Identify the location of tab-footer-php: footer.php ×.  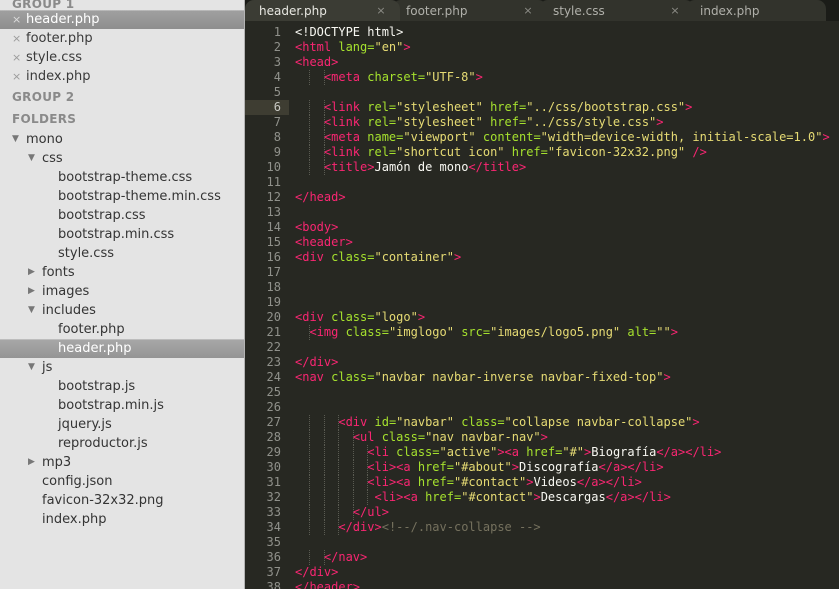
(469, 10).